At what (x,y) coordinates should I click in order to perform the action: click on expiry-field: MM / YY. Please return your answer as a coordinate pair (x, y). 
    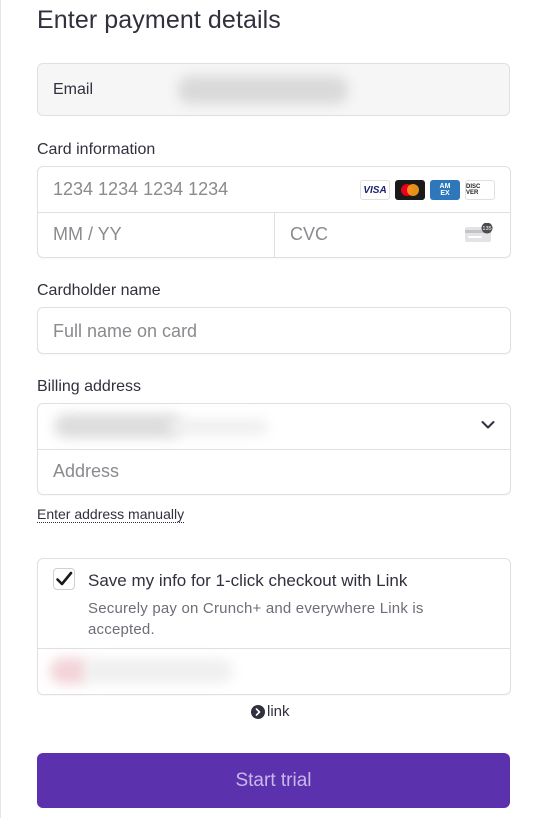
    Looking at the image, I should click on (156, 234).